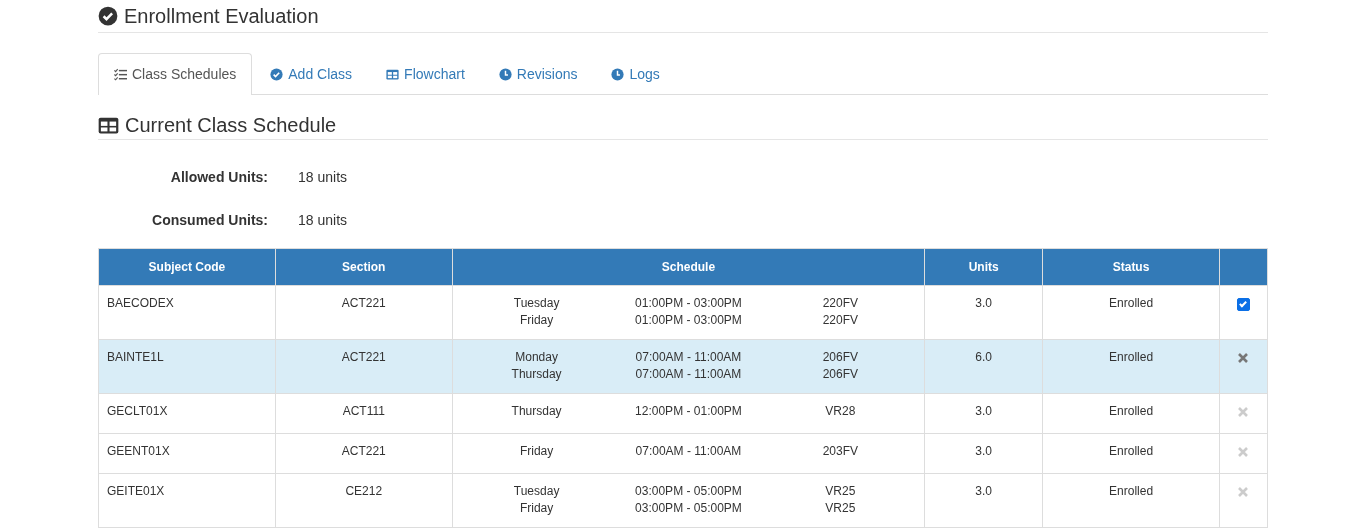 The image size is (1358, 528). I want to click on column-header: Subject Code, so click(187, 267).